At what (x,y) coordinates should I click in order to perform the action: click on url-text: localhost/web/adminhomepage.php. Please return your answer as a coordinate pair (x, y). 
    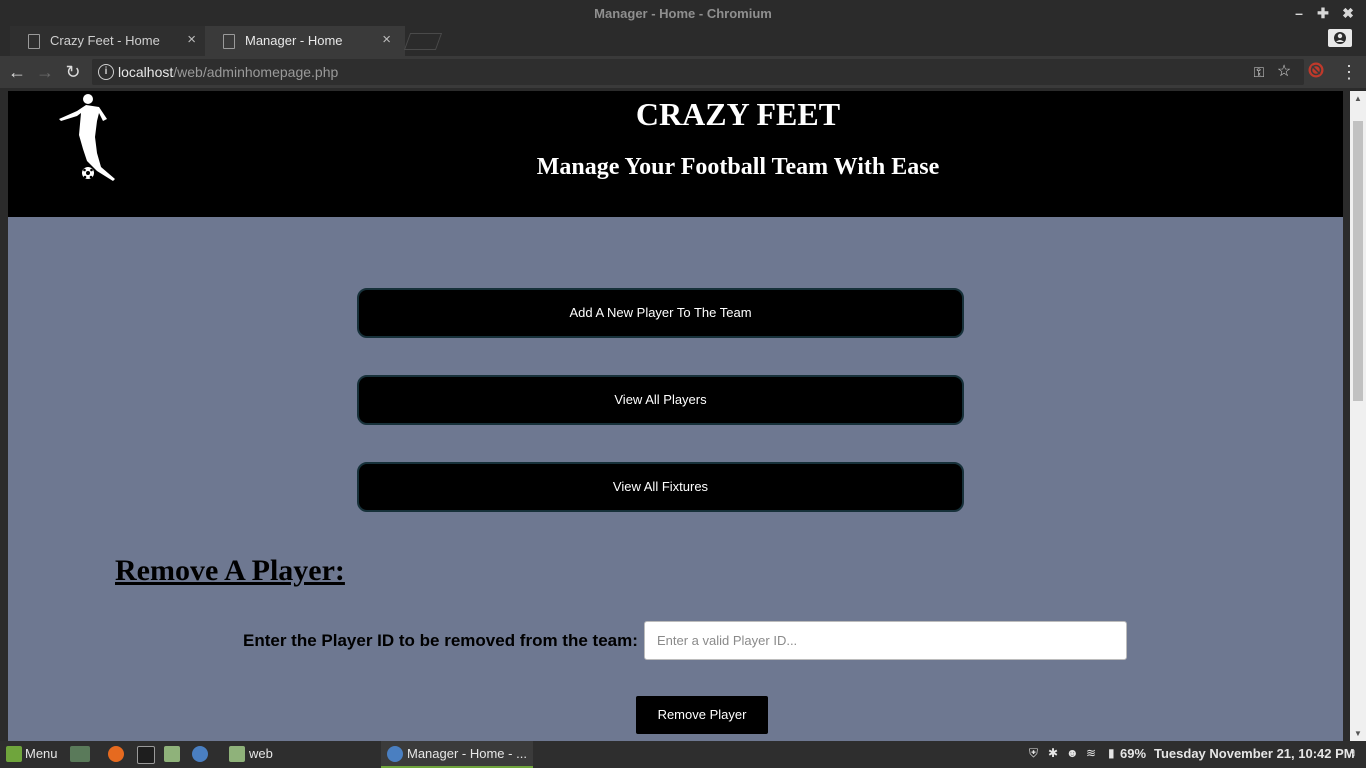
    Looking at the image, I should click on (228, 72).